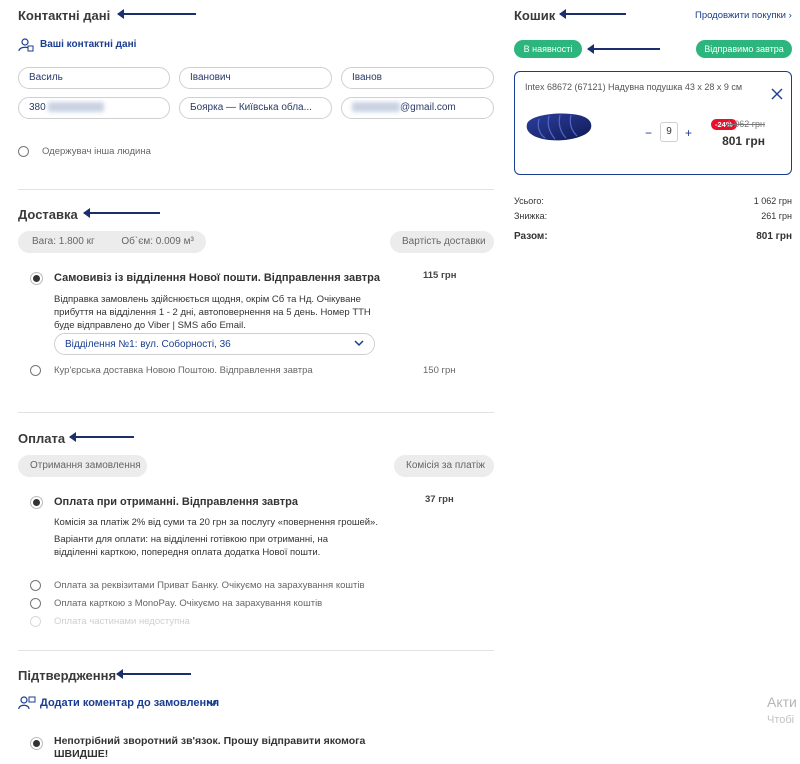 The width and height of the screenshot is (800, 764). I want to click on other-recipient-label: Одержувач інша людина, so click(96, 151).